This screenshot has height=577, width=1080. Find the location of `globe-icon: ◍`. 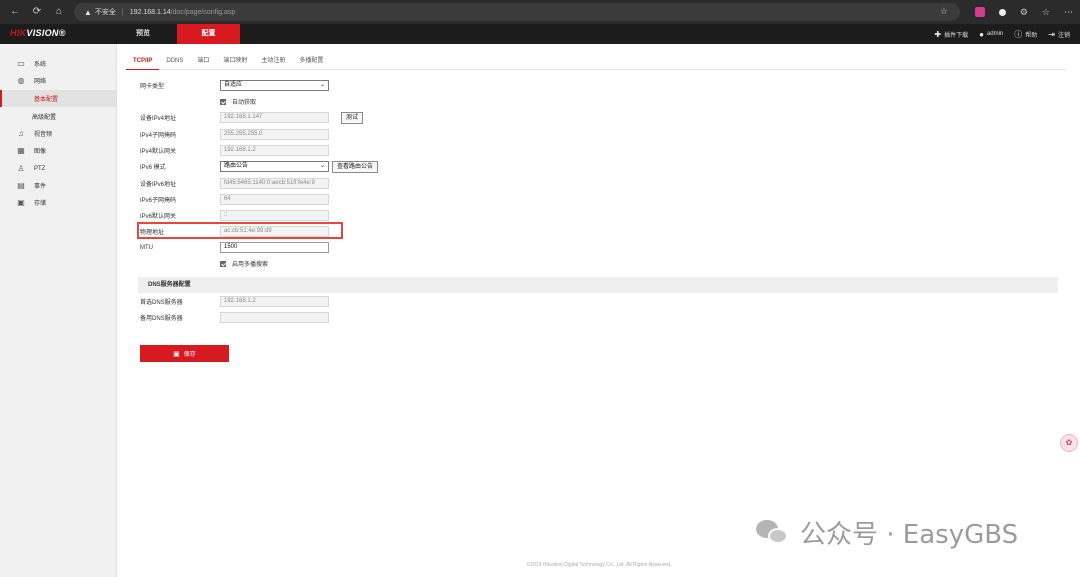

globe-icon: ◍ is located at coordinates (21, 80).